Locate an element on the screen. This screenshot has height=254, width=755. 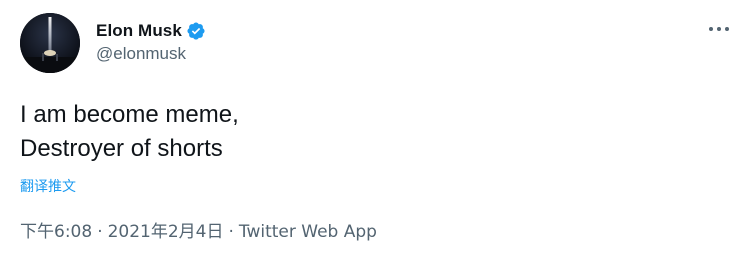
author-handle: @elonmusk is located at coordinates (141, 54).